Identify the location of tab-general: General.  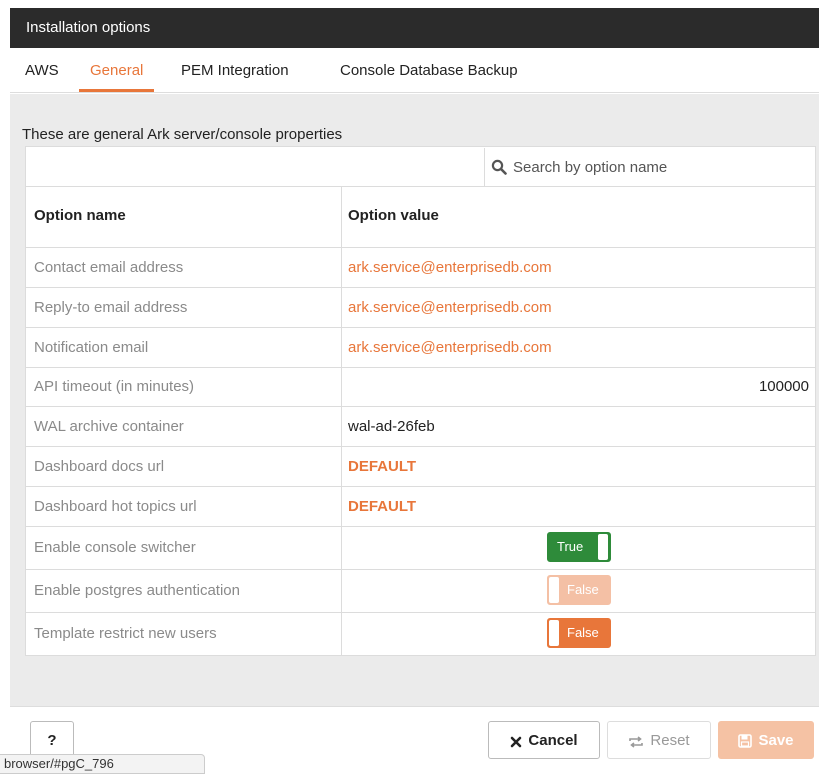
(117, 70).